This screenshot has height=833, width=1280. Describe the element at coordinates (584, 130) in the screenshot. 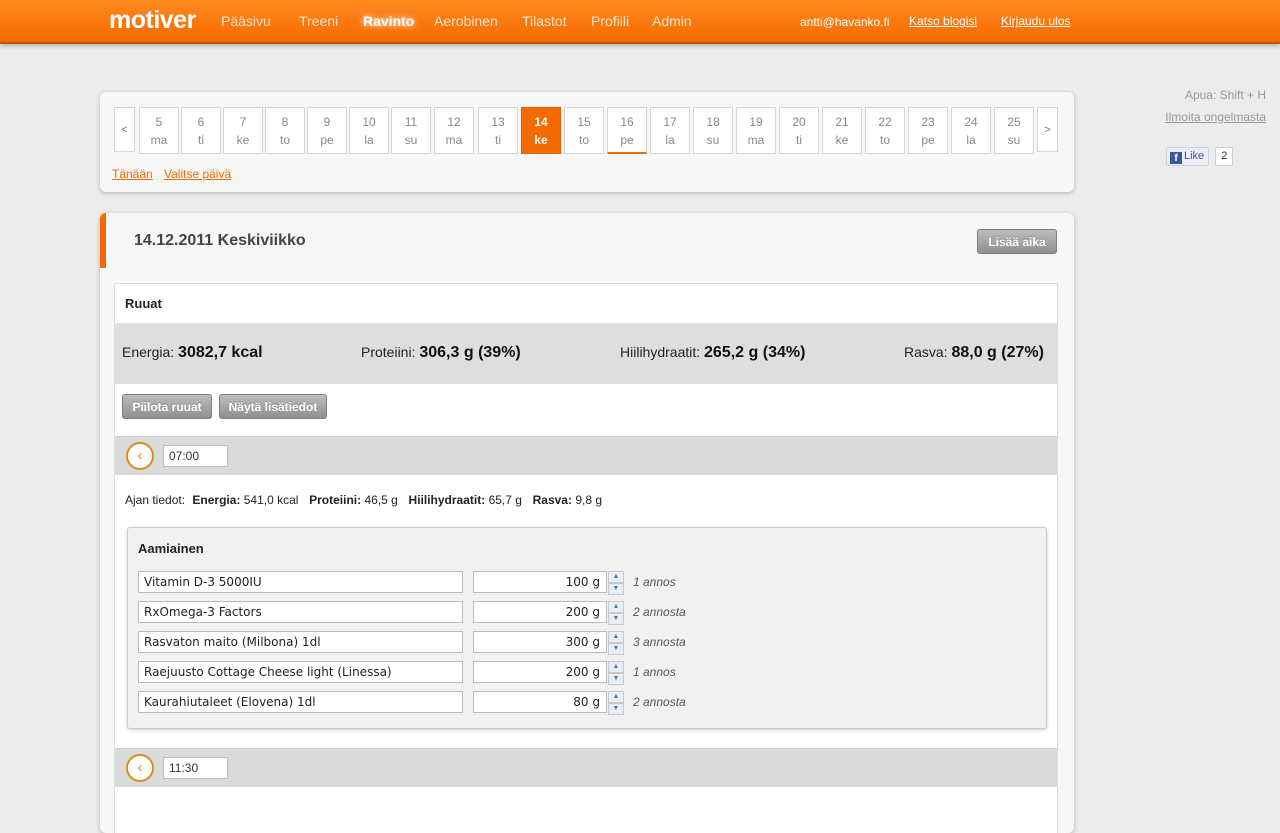

I see `day-button: 15 to` at that location.